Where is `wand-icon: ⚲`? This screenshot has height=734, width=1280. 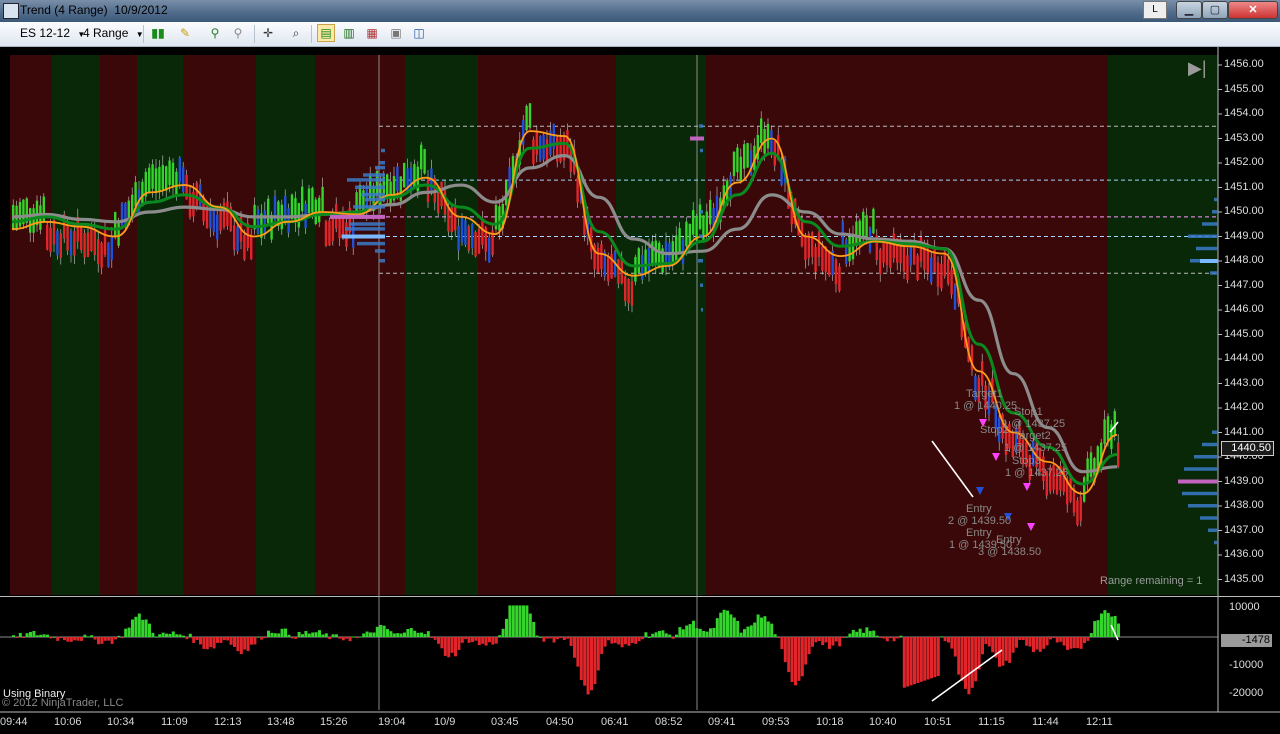 wand-icon: ⚲ is located at coordinates (238, 33).